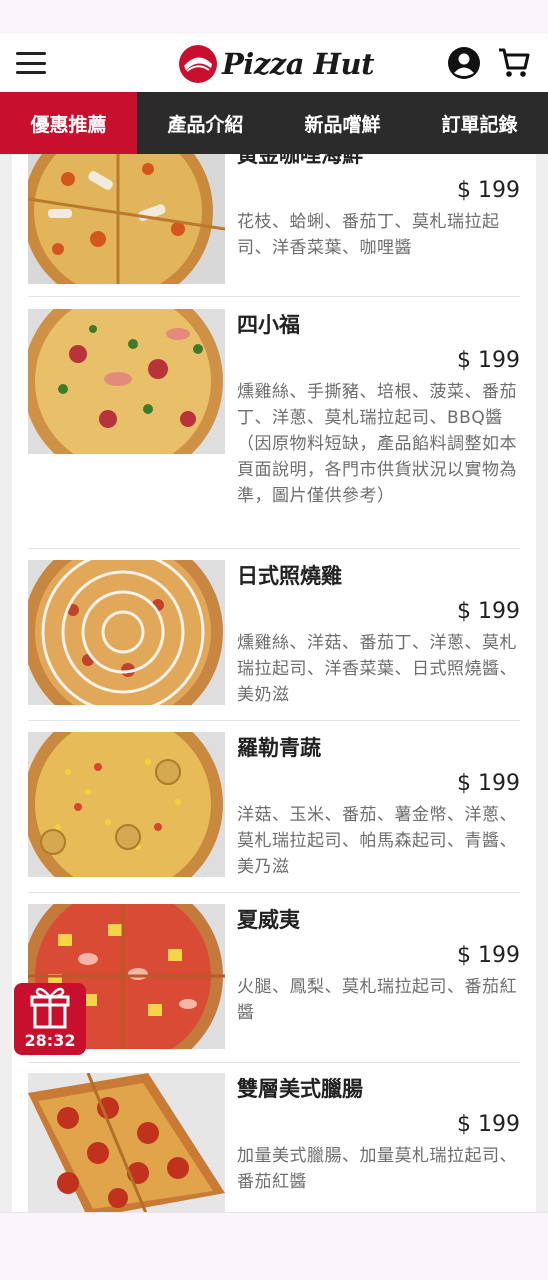  I want to click on product-name: 日式照燒雞, so click(289, 576).